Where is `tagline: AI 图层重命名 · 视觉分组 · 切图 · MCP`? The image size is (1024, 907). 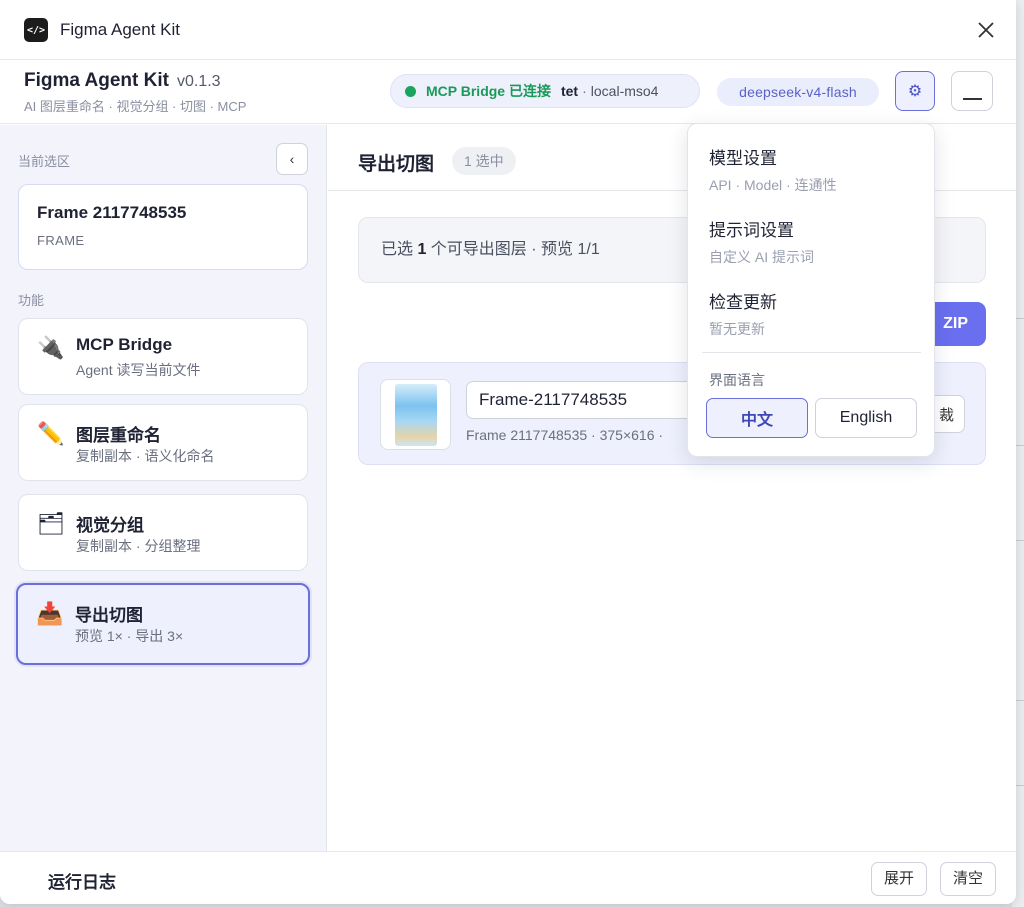 tagline: AI 图层重命名 · 视觉分组 · 切图 · MCP is located at coordinates (135, 106).